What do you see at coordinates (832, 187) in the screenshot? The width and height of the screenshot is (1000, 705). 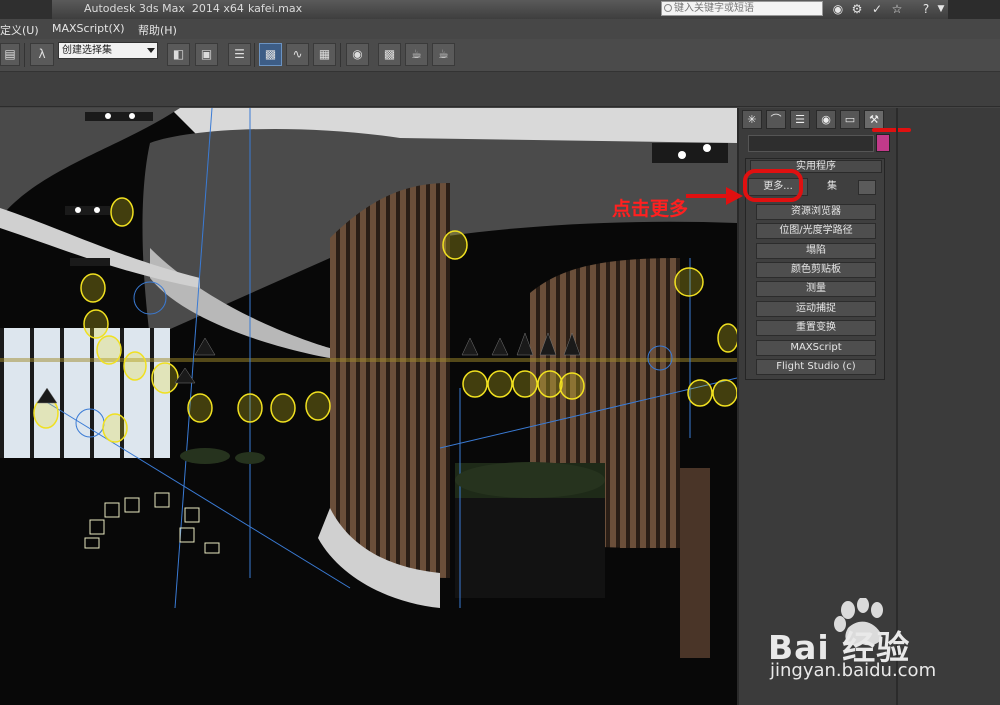 I see `sets-button: 集` at bounding box center [832, 187].